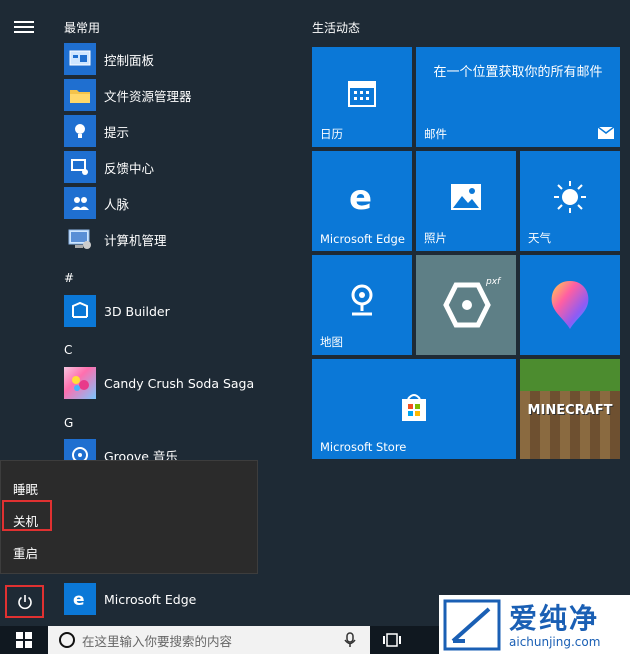  I want to click on tile-photos: 照片, so click(466, 201).